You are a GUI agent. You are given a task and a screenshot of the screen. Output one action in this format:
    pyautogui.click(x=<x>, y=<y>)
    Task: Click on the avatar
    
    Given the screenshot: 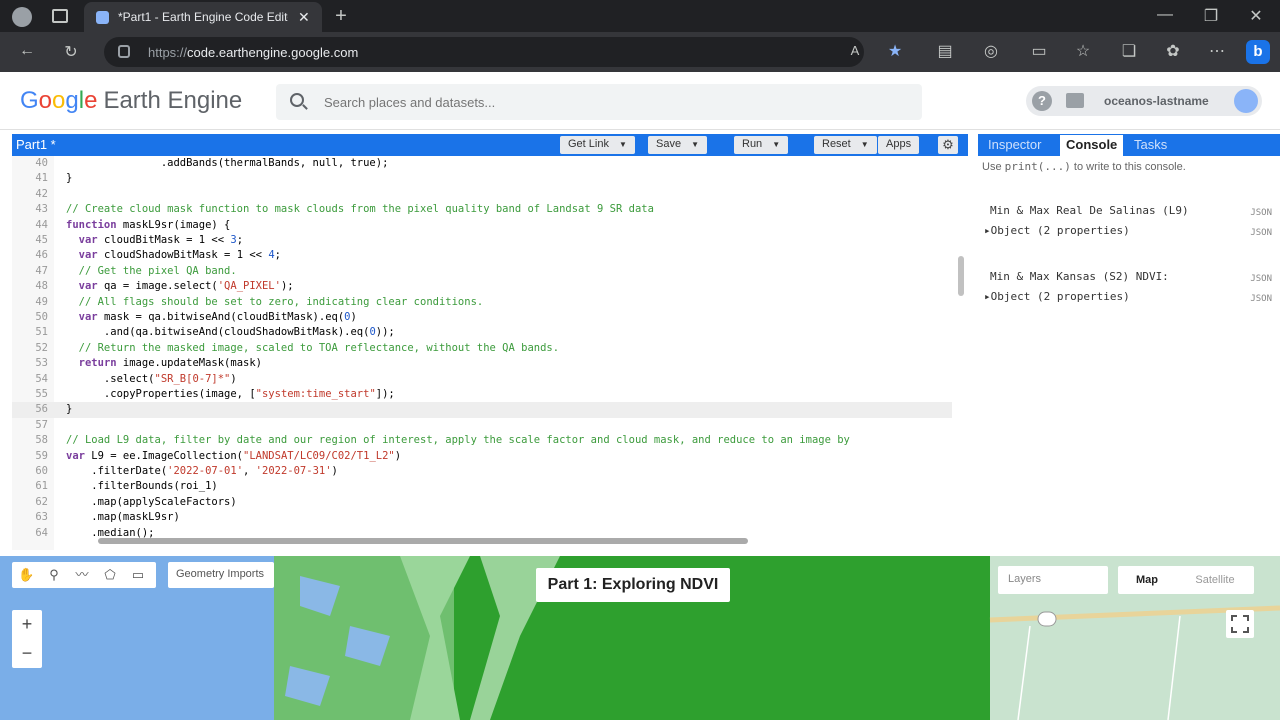 What is the action you would take?
    pyautogui.click(x=1246, y=101)
    